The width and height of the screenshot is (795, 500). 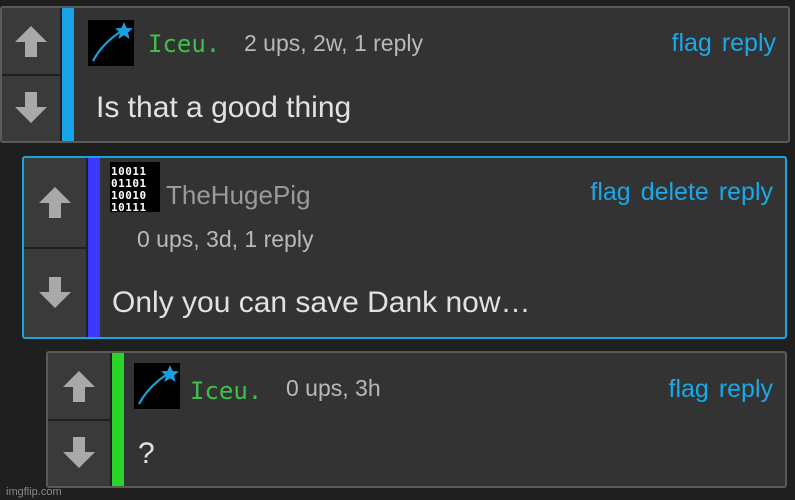 I want to click on comment-meta: 0 ups, 3h, so click(x=333, y=388).